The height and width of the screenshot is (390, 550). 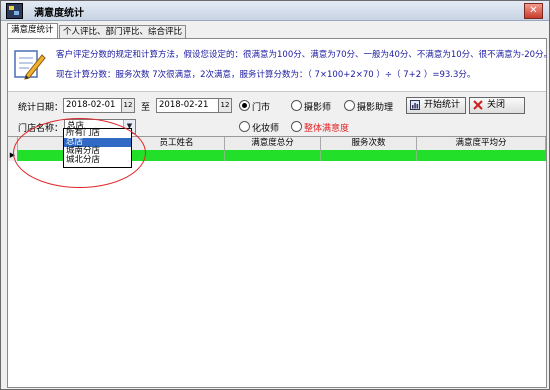 What do you see at coordinates (375, 108) in the screenshot?
I see `radio-photo-assistant-label: 摄影助理` at bounding box center [375, 108].